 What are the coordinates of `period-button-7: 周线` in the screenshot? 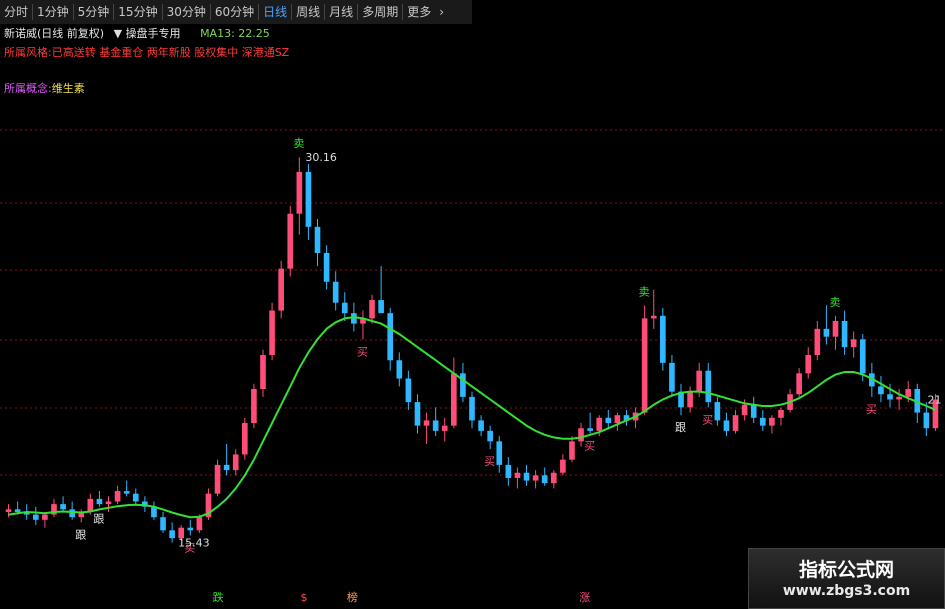 It's located at (308, 12).